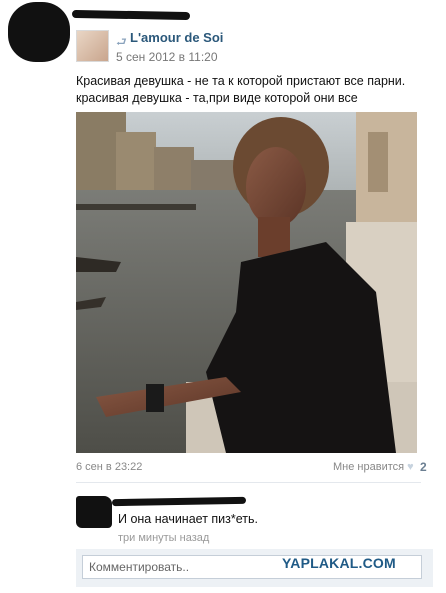  What do you see at coordinates (109, 467) in the screenshot?
I see `post-date: 6 сен в 23:22` at bounding box center [109, 467].